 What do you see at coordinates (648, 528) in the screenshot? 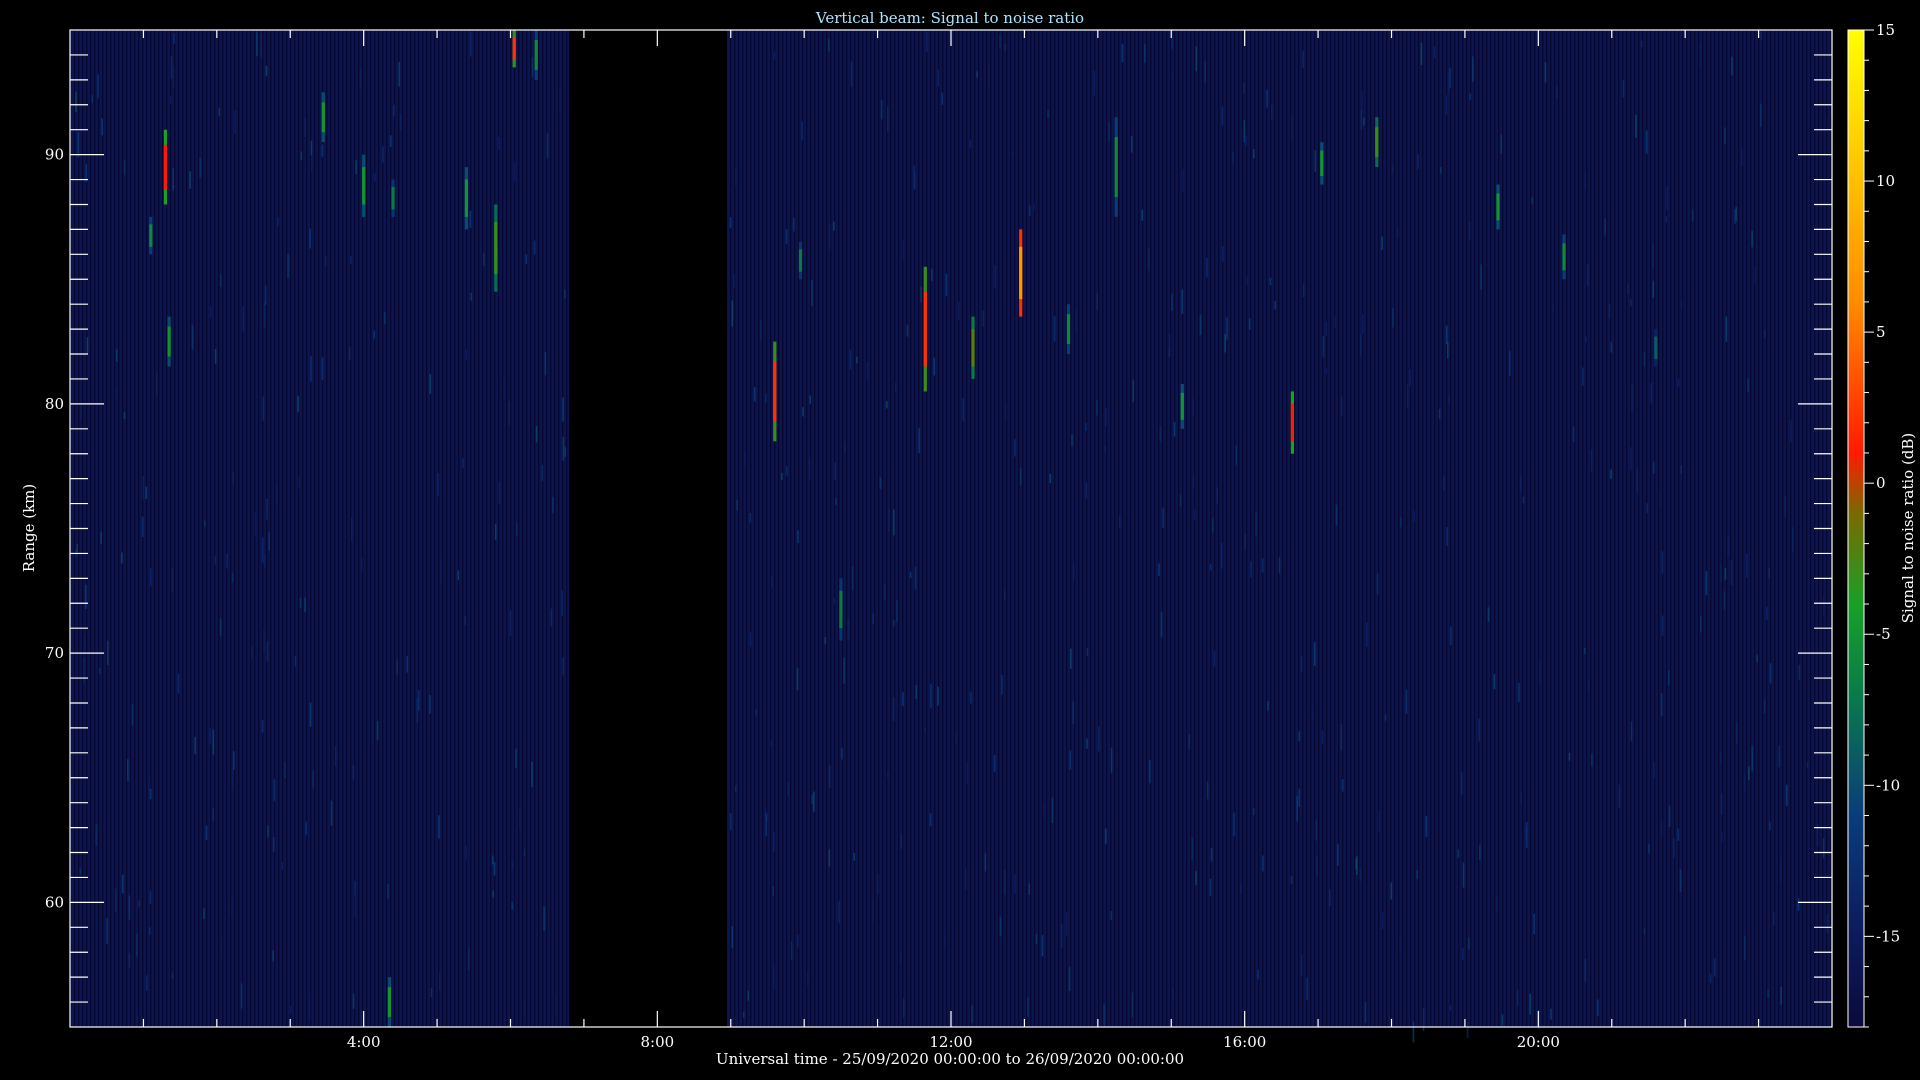
I see `data-gap` at bounding box center [648, 528].